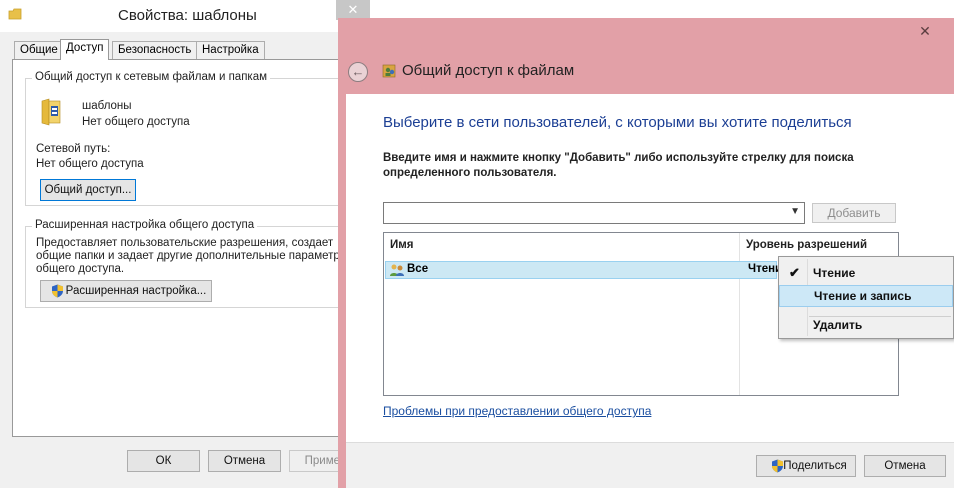 This screenshot has width=954, height=488. I want to click on menu-item-label: Удалить, so click(838, 325).